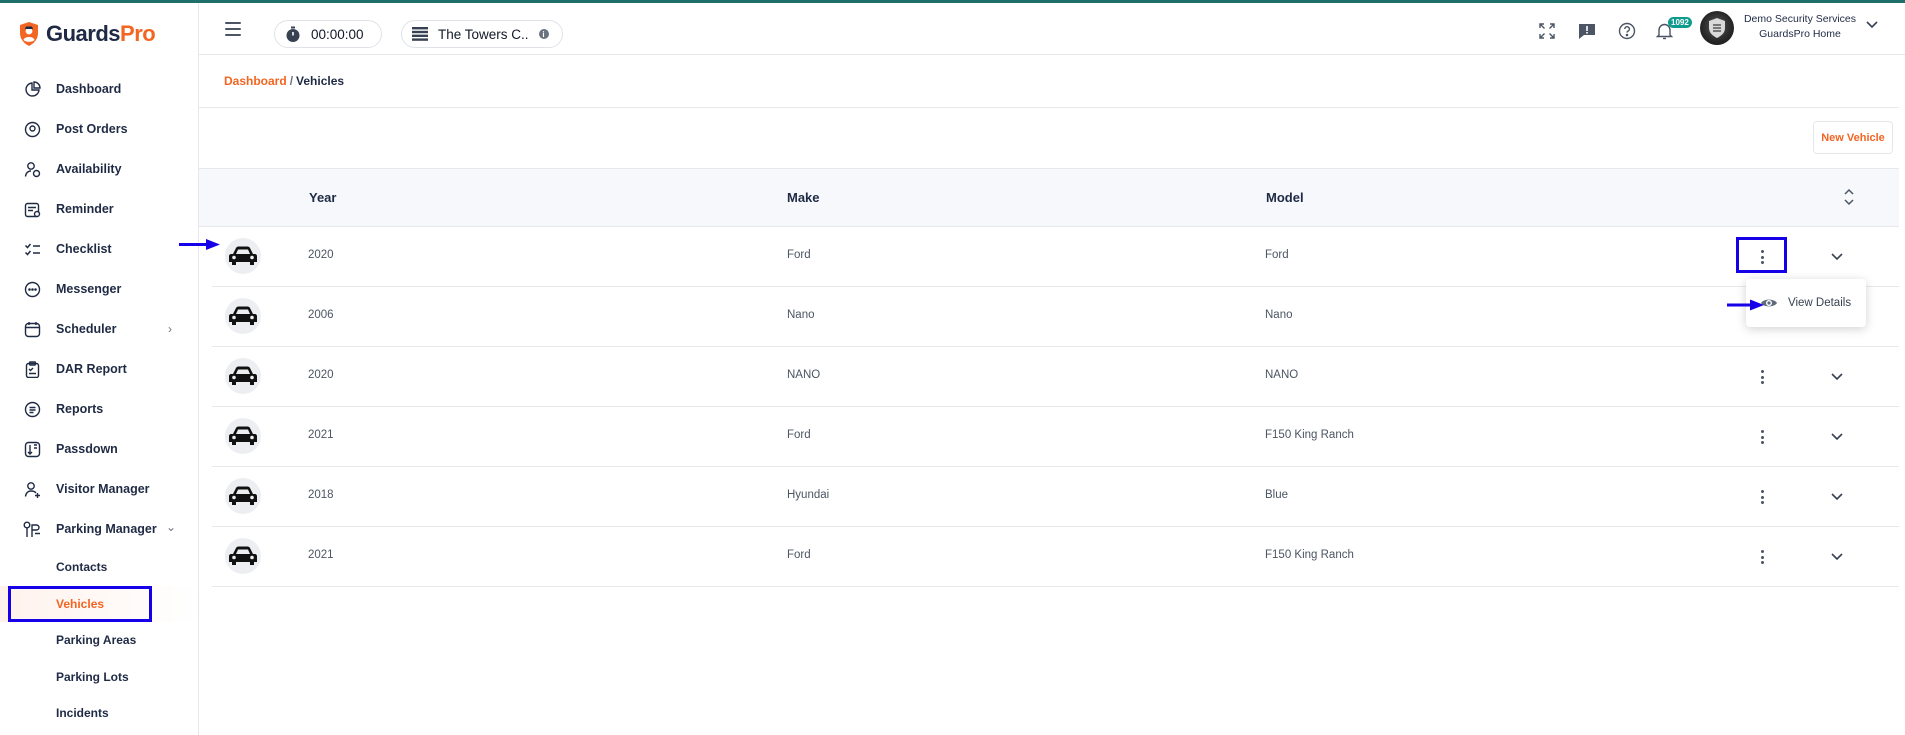  I want to click on hamburger-menu-icon, so click(233, 31).